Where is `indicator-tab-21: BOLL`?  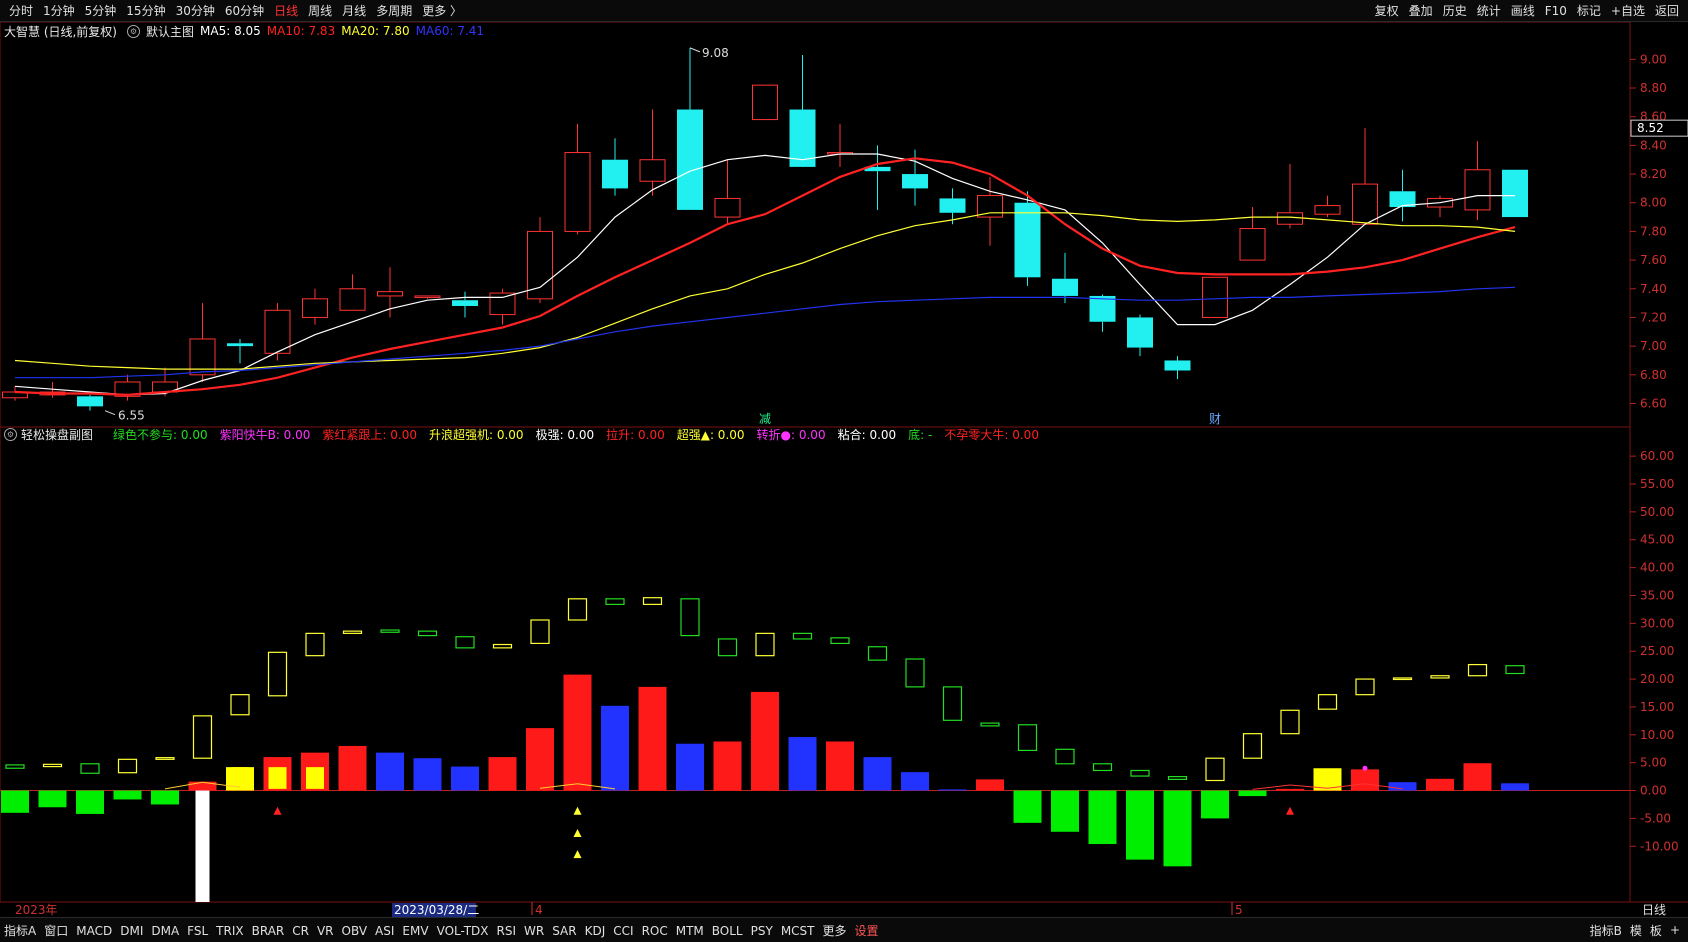 indicator-tab-21: BOLL is located at coordinates (727, 931).